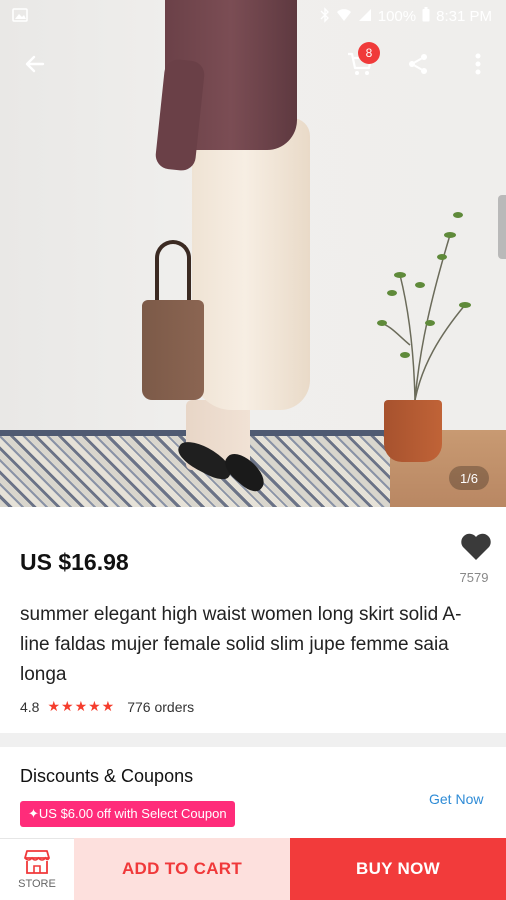 This screenshot has width=506, height=900. What do you see at coordinates (253, 16) in the screenshot?
I see `status-bar: 100% 8:31 PM` at bounding box center [253, 16].